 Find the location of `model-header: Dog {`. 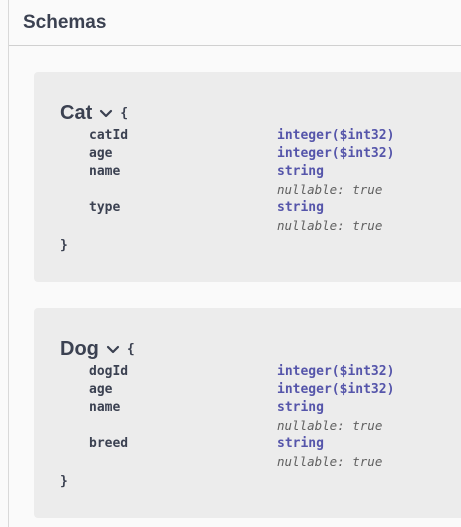

model-header: Dog { is located at coordinates (97, 349).